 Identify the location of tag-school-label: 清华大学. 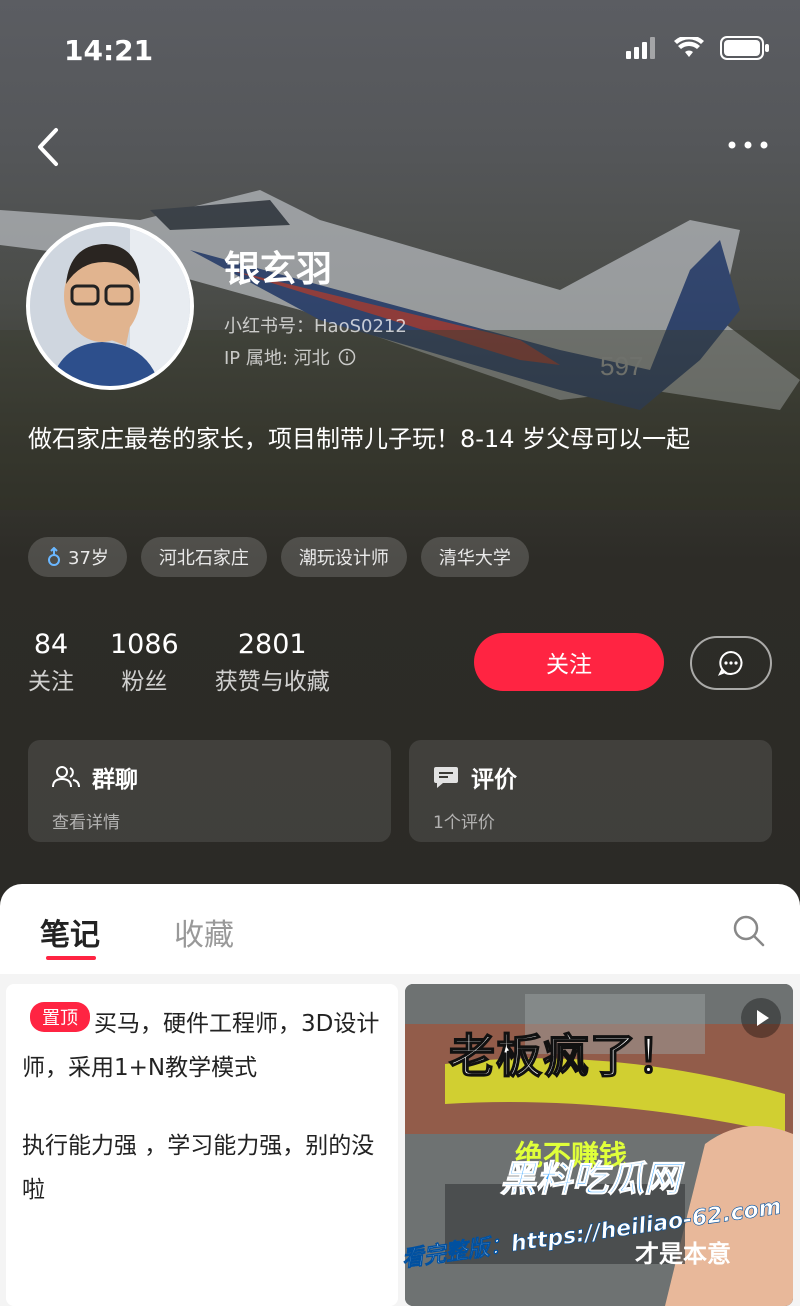
(474, 558).